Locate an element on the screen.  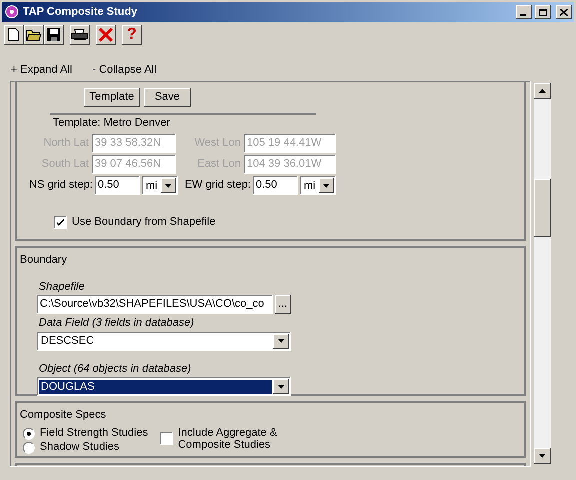
field-dropdown: DOUGLAS is located at coordinates (164, 386).